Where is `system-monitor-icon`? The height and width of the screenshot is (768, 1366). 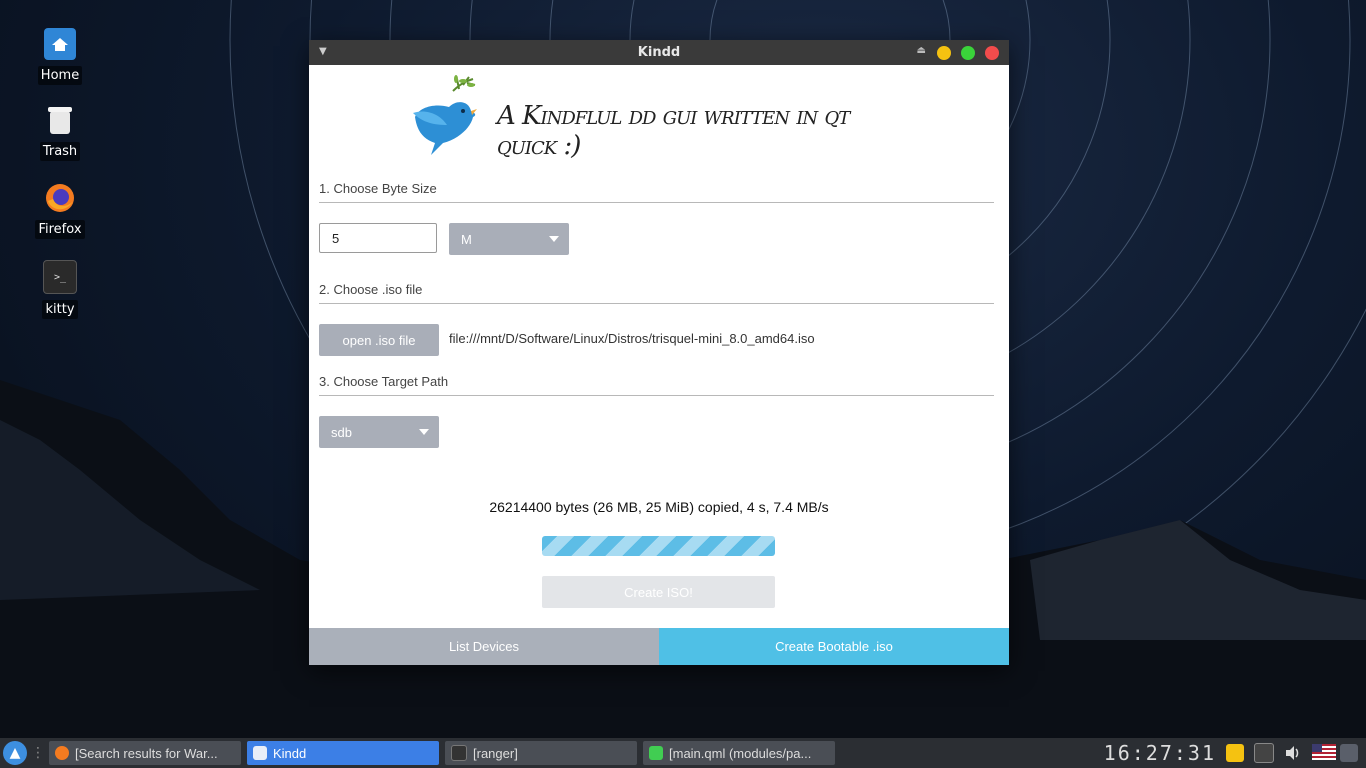
system-monitor-icon is located at coordinates (1264, 753).